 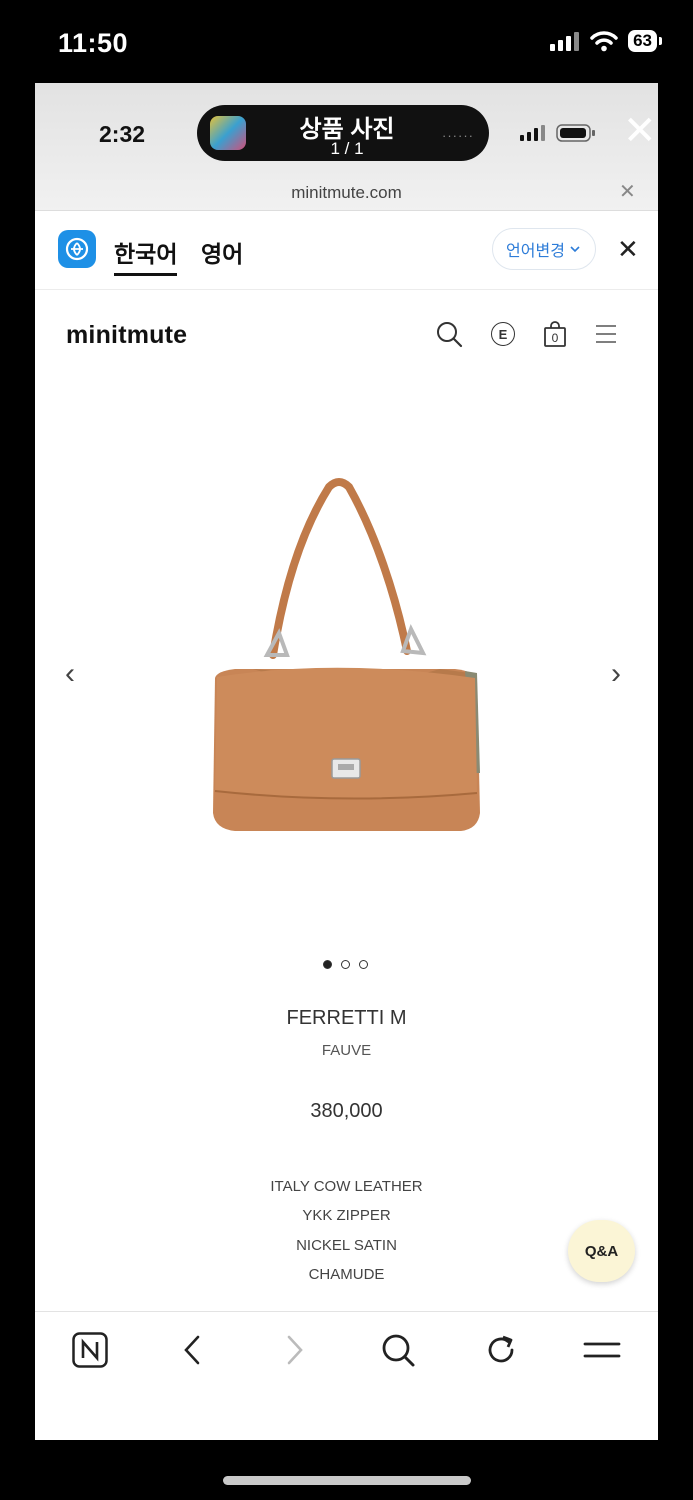 What do you see at coordinates (145, 274) in the screenshot?
I see `tab-active-indicator` at bounding box center [145, 274].